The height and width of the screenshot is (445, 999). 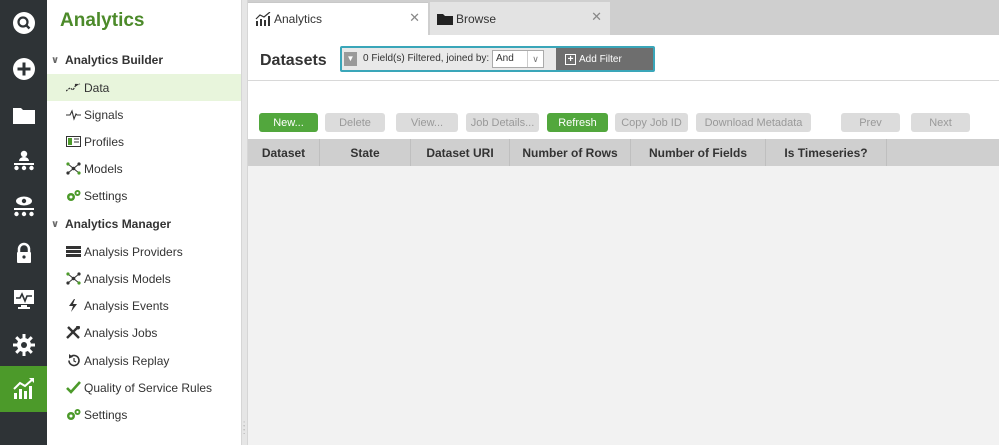 What do you see at coordinates (284, 152) in the screenshot?
I see `column-header-dataset: Dataset` at bounding box center [284, 152].